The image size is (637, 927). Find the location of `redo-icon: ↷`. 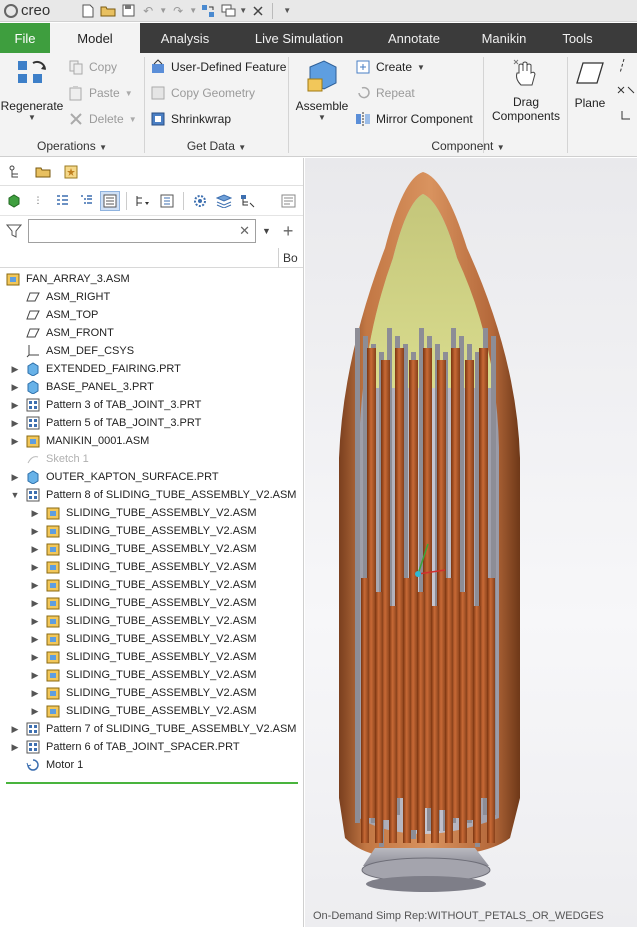

redo-icon: ↷ is located at coordinates (178, 11).